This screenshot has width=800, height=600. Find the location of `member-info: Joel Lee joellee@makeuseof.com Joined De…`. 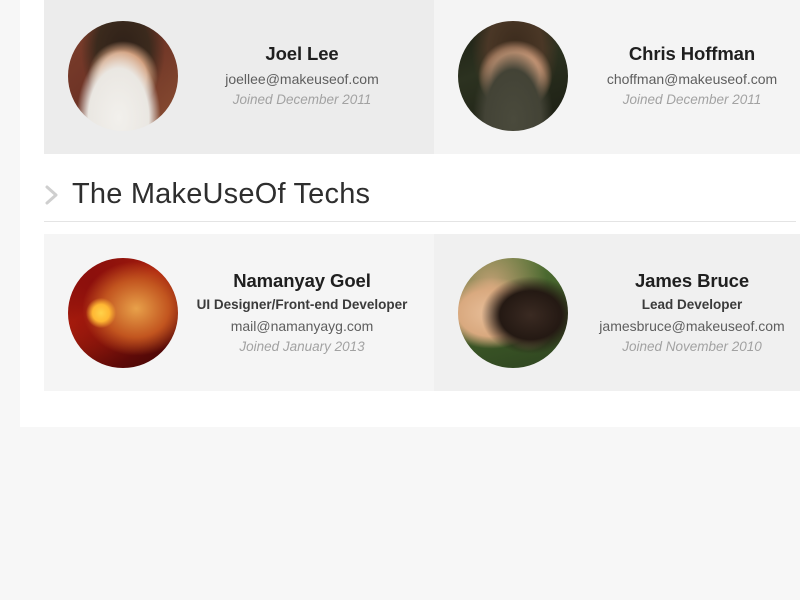

member-info: Joel Lee joellee@makeuseof.com Joined De… is located at coordinates (299, 75).